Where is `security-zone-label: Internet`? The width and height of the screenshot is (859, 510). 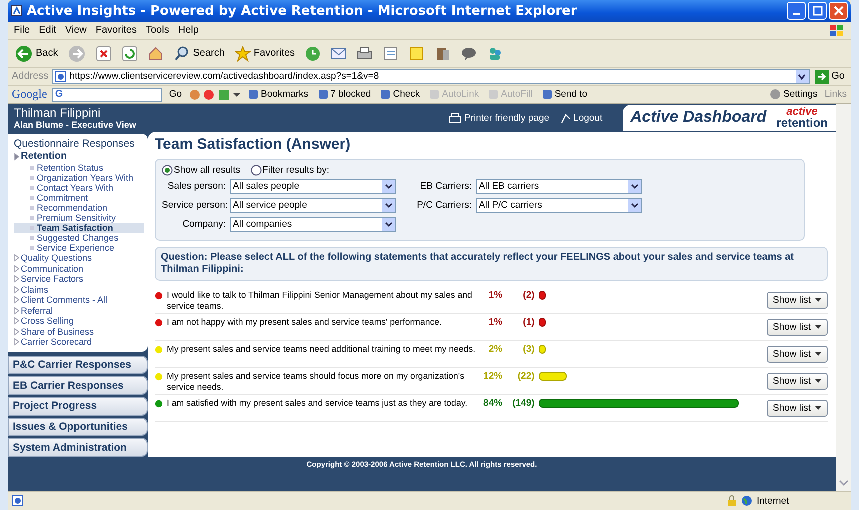
security-zone-label: Internet is located at coordinates (773, 501).